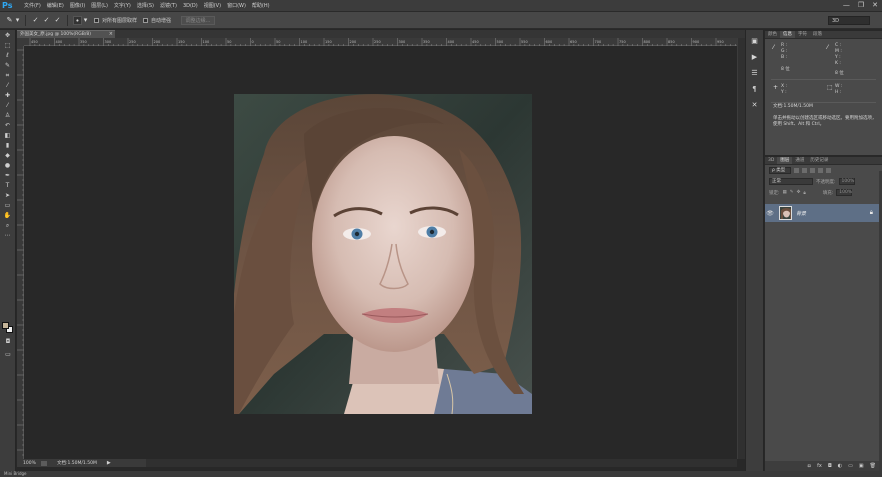  Describe the element at coordinates (875, 5) in the screenshot. I see `close-icon: ✕` at that location.